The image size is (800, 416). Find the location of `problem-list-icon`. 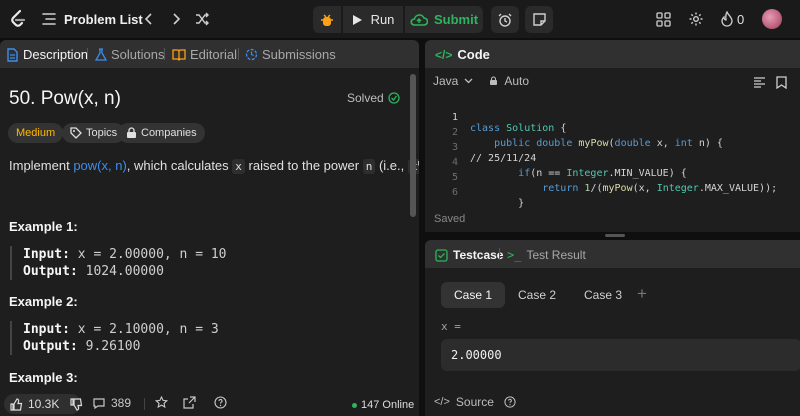

problem-list-icon is located at coordinates (49, 19).